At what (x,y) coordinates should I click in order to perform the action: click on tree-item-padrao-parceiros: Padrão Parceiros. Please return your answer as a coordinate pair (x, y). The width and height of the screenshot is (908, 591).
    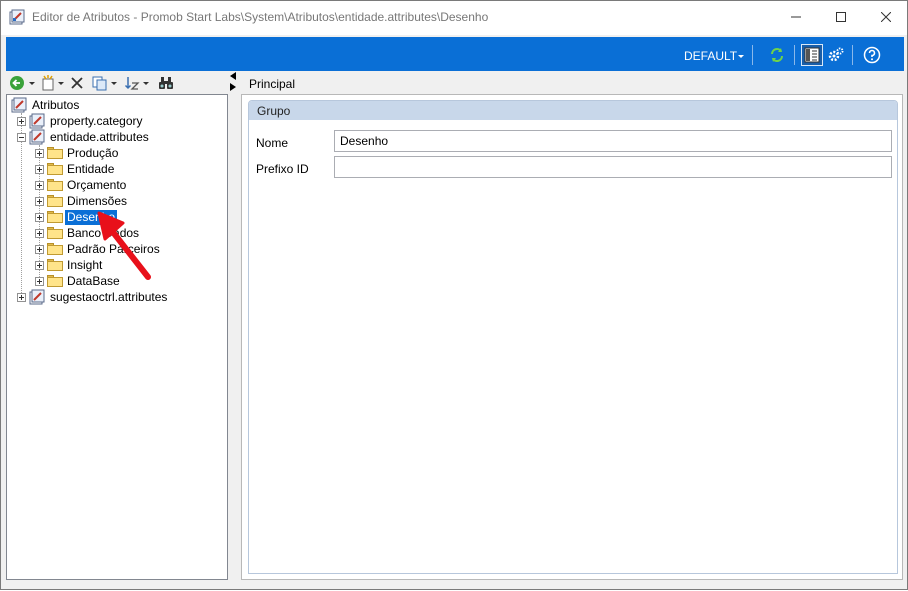
    Looking at the image, I should click on (98, 249).